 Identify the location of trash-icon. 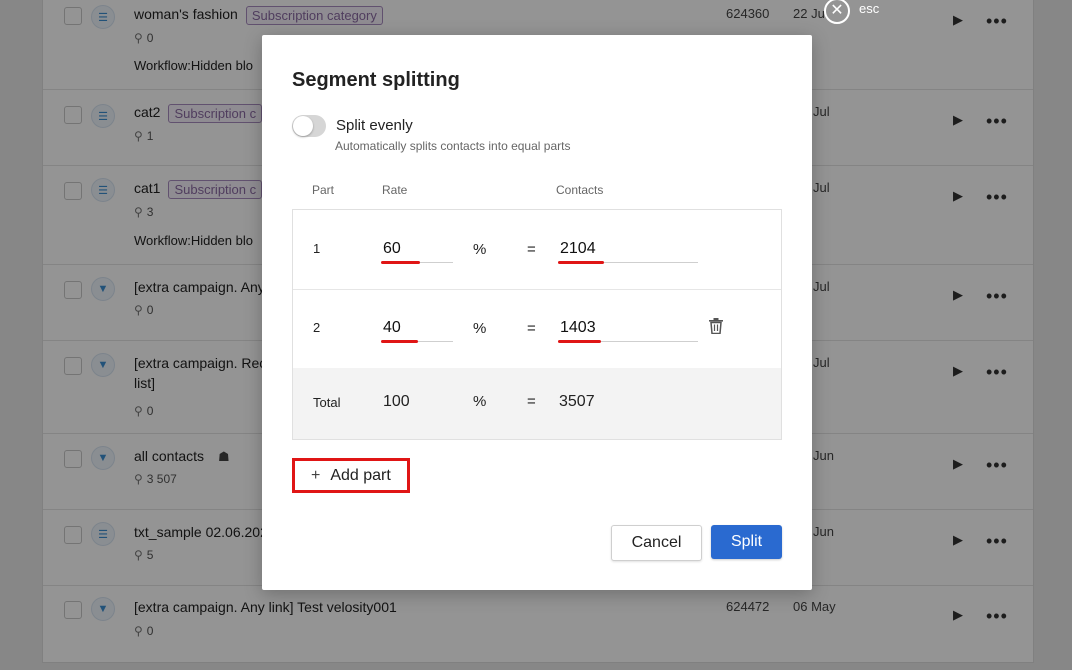
(716, 326).